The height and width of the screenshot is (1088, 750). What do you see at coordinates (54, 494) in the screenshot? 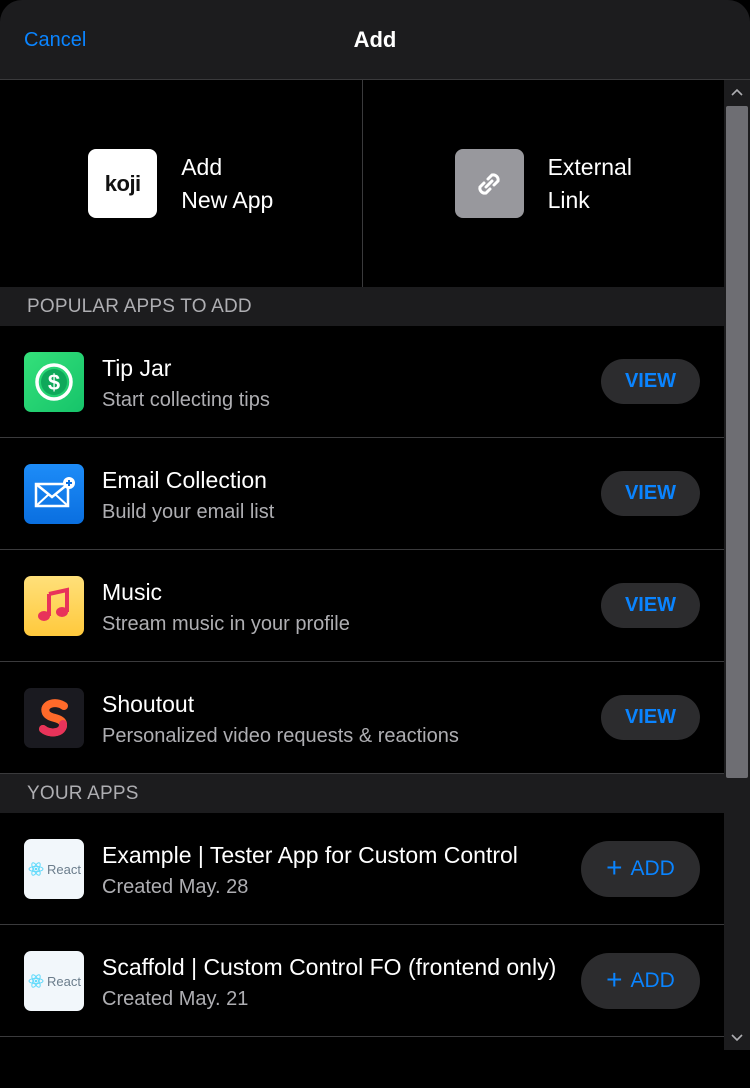
I see `envelope-icon` at bounding box center [54, 494].